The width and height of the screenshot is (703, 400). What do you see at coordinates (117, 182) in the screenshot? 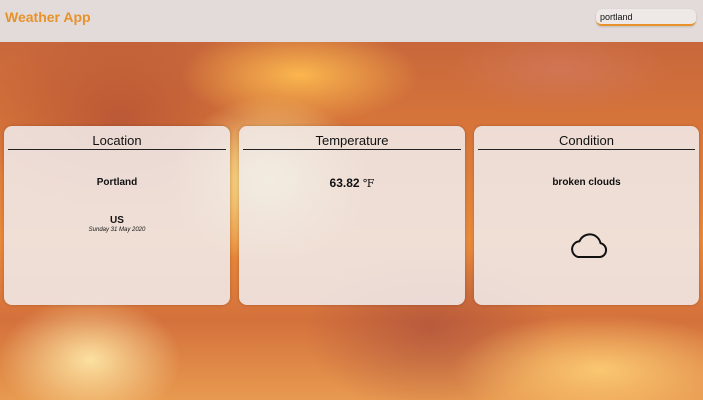
I see `city-name: Portland` at bounding box center [117, 182].